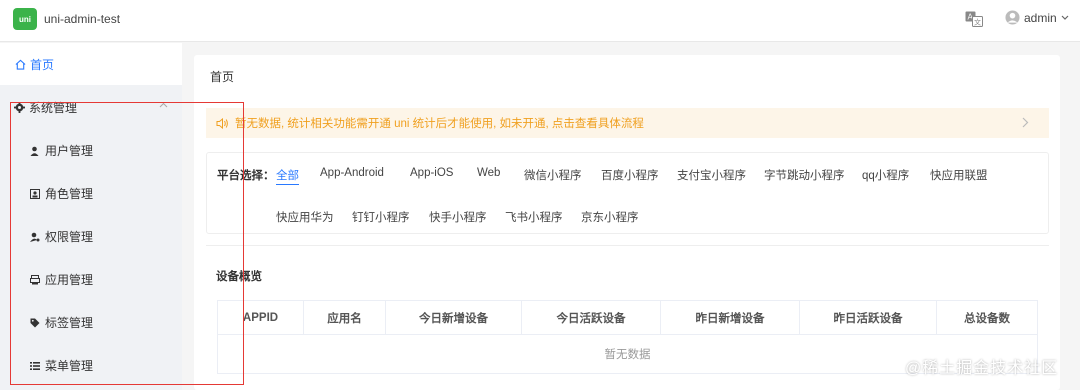 The height and width of the screenshot is (390, 1080). Describe the element at coordinates (540, 21) in the screenshot. I see `top-navbar: uni uni-admin-test A 文 admin` at that location.